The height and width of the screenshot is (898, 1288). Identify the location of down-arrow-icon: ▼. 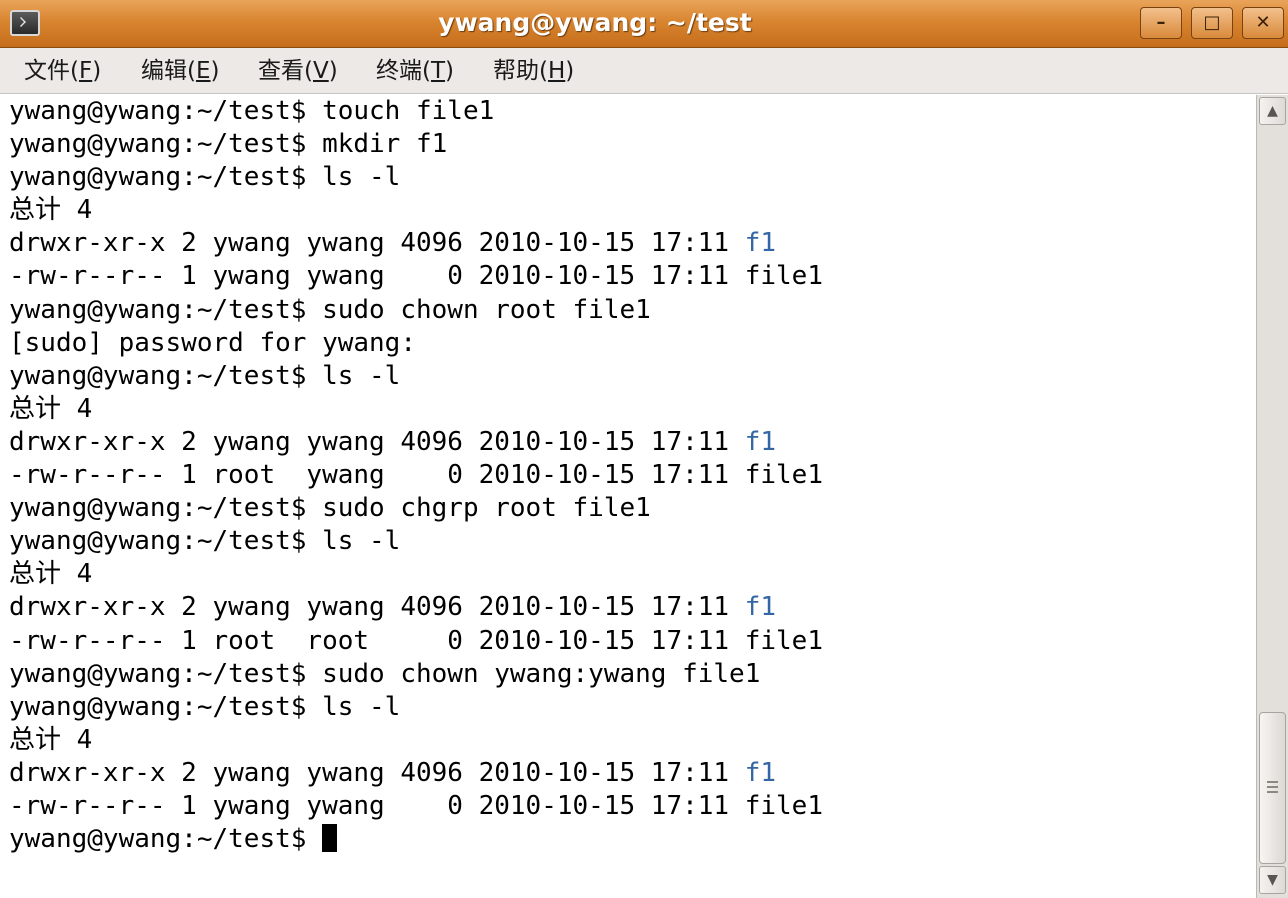
(1272, 880).